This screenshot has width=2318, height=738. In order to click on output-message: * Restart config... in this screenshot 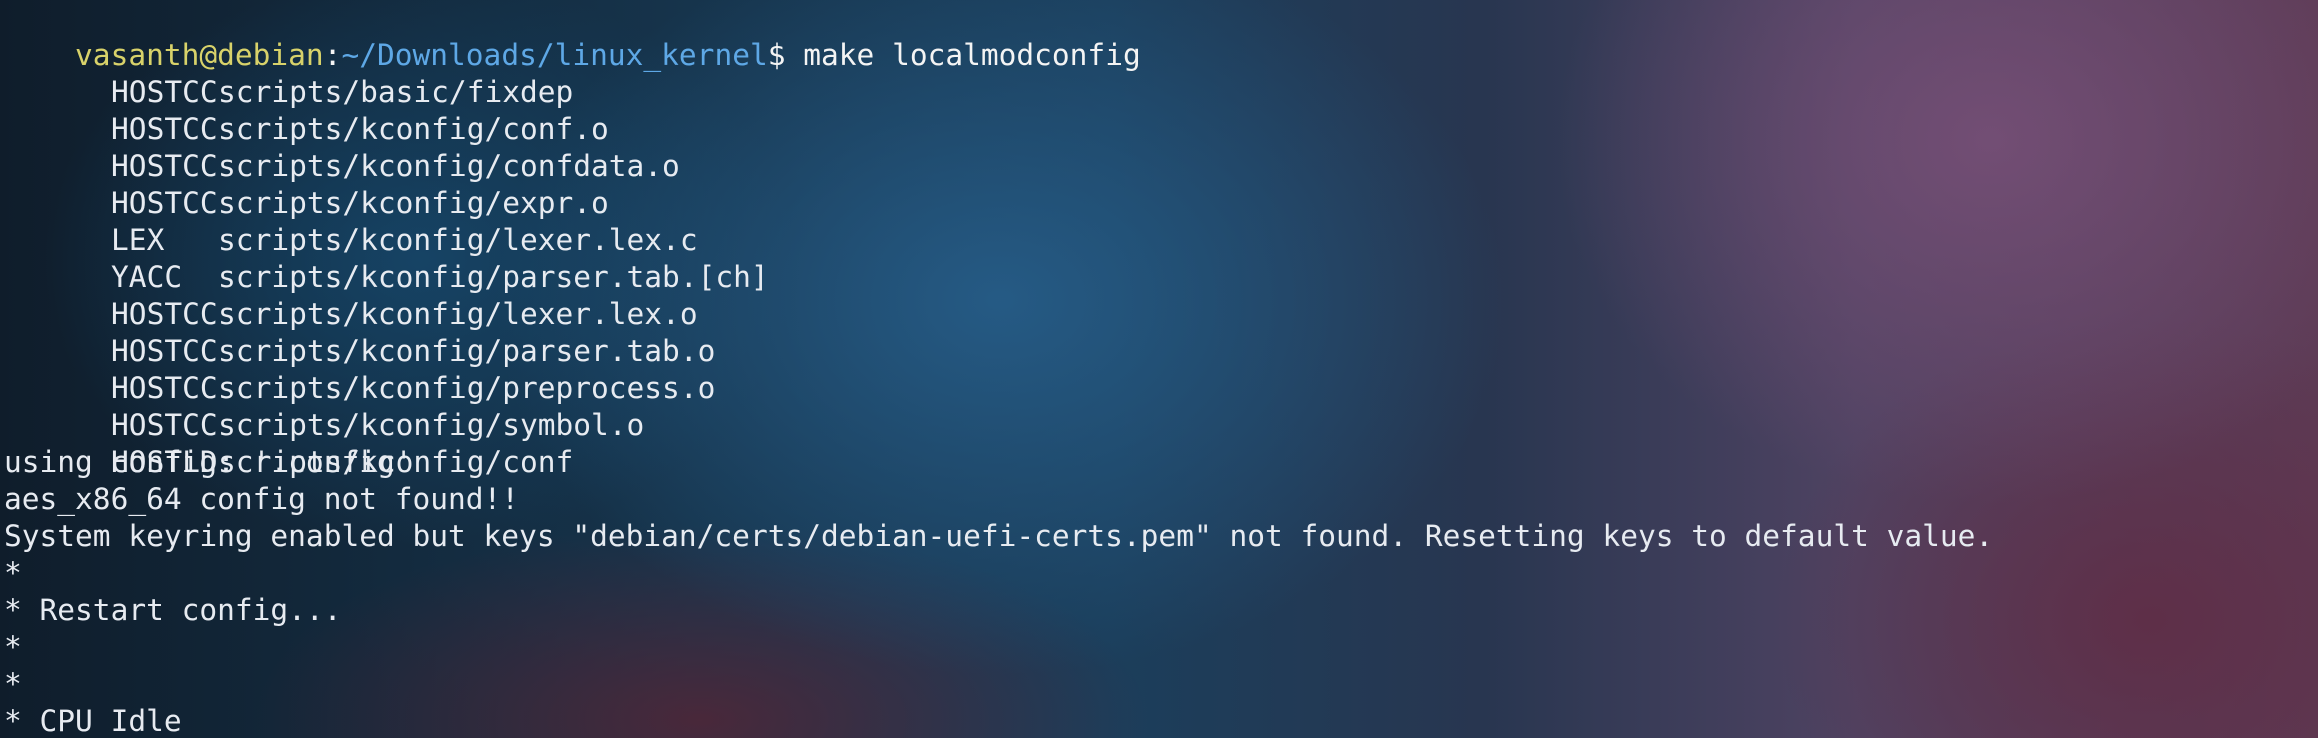, I will do `click(173, 610)`.